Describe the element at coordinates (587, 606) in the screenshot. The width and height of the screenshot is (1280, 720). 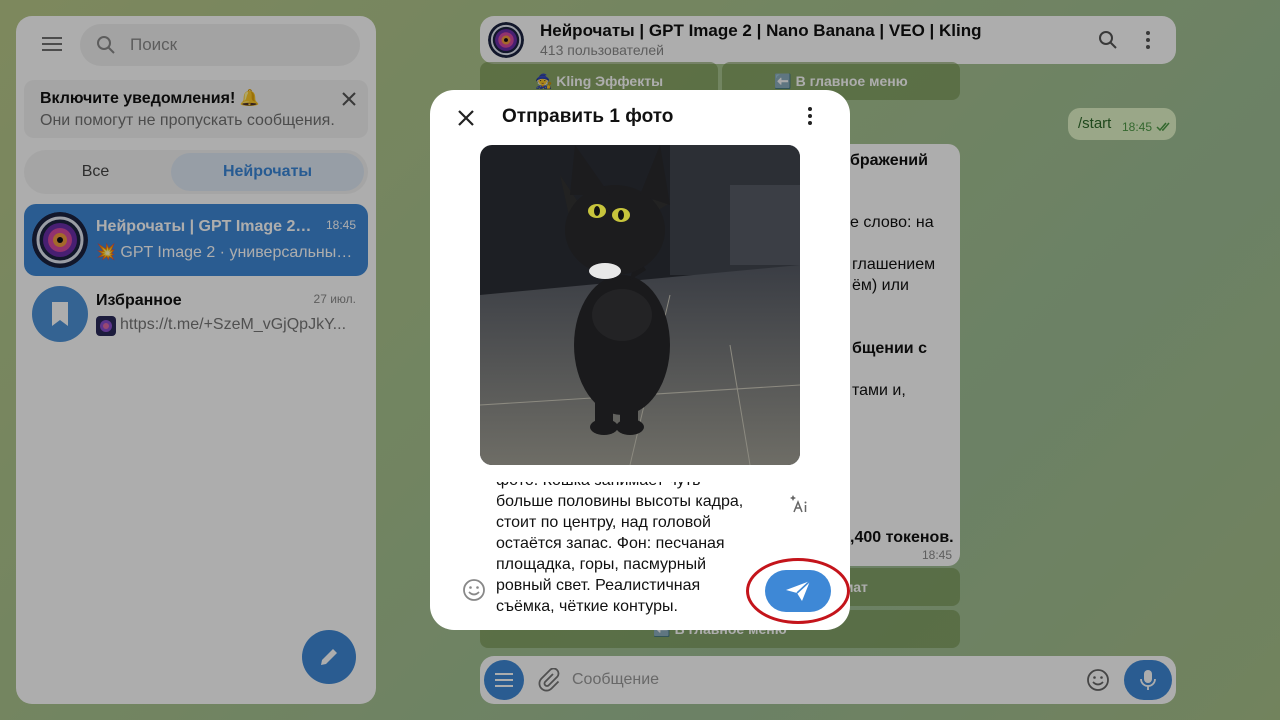
I see `caption-line: съёмка, чёткие контуры.` at that location.